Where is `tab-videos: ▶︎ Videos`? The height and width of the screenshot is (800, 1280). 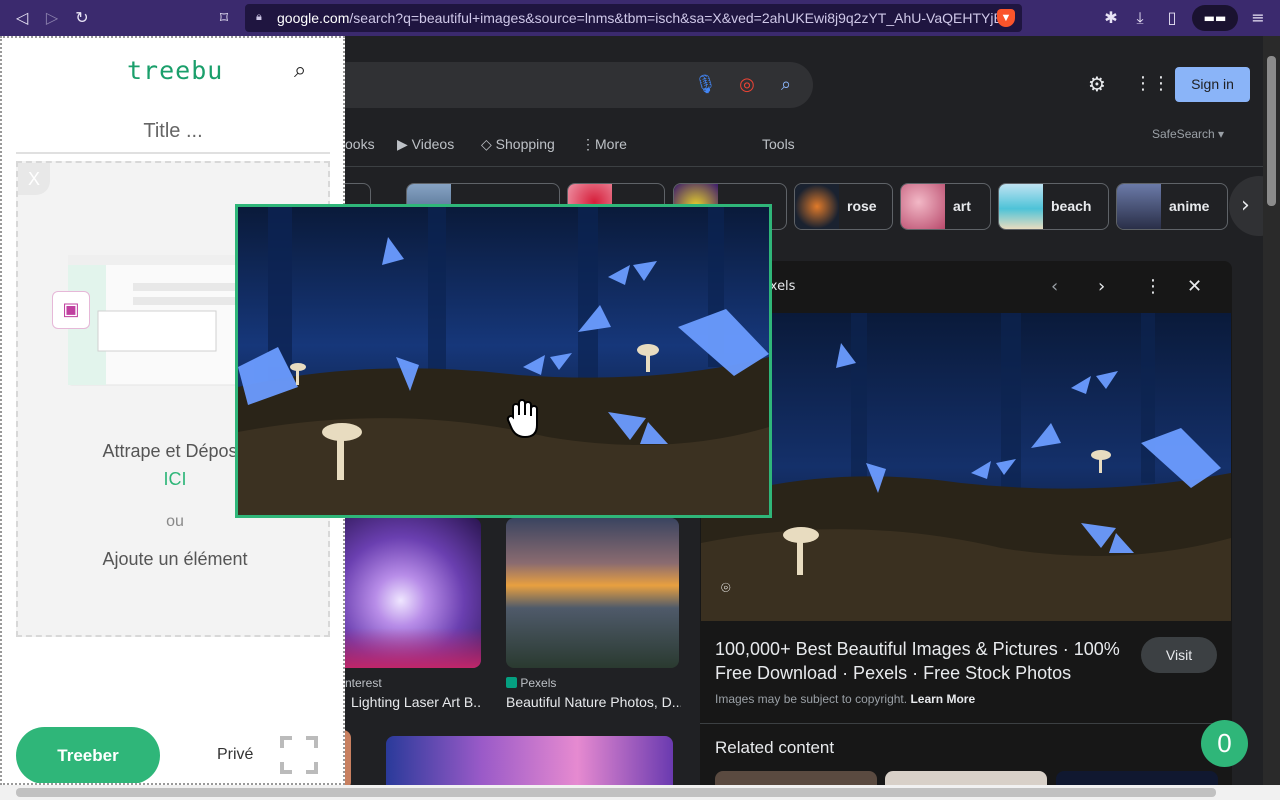 tab-videos: ▶︎ Videos is located at coordinates (425, 144).